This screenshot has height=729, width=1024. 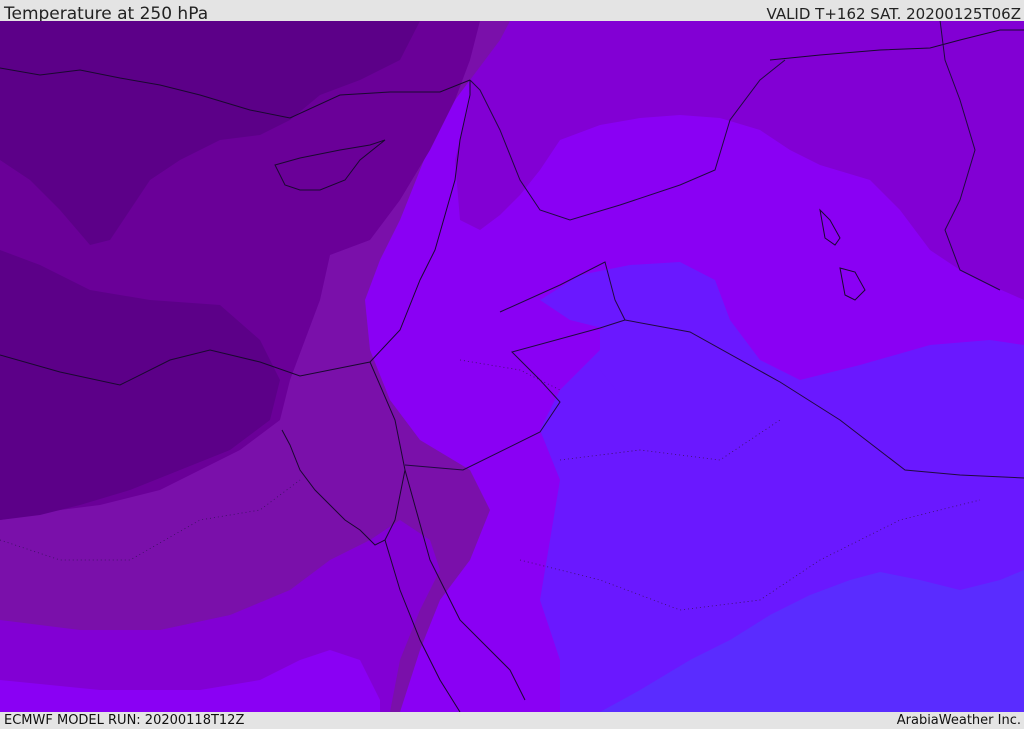 I want to click on credit: ArabiaWeather Inc., so click(x=958, y=720).